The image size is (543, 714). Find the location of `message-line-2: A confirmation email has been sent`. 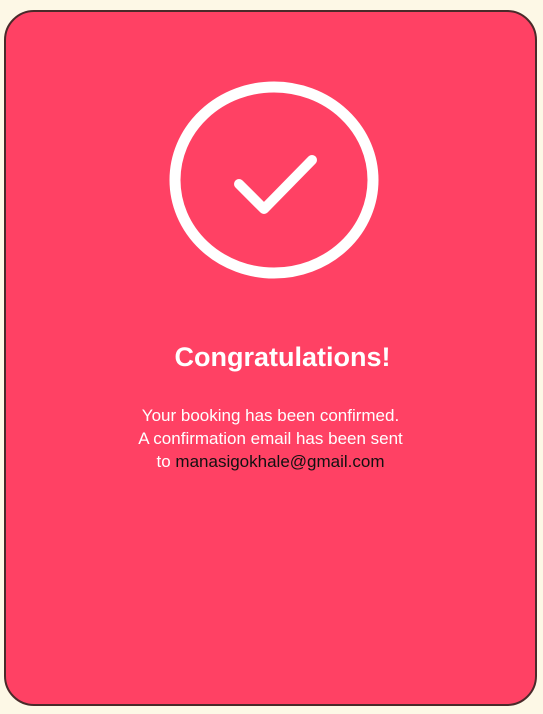

message-line-2: A confirmation email has been sent is located at coordinates (270, 438).